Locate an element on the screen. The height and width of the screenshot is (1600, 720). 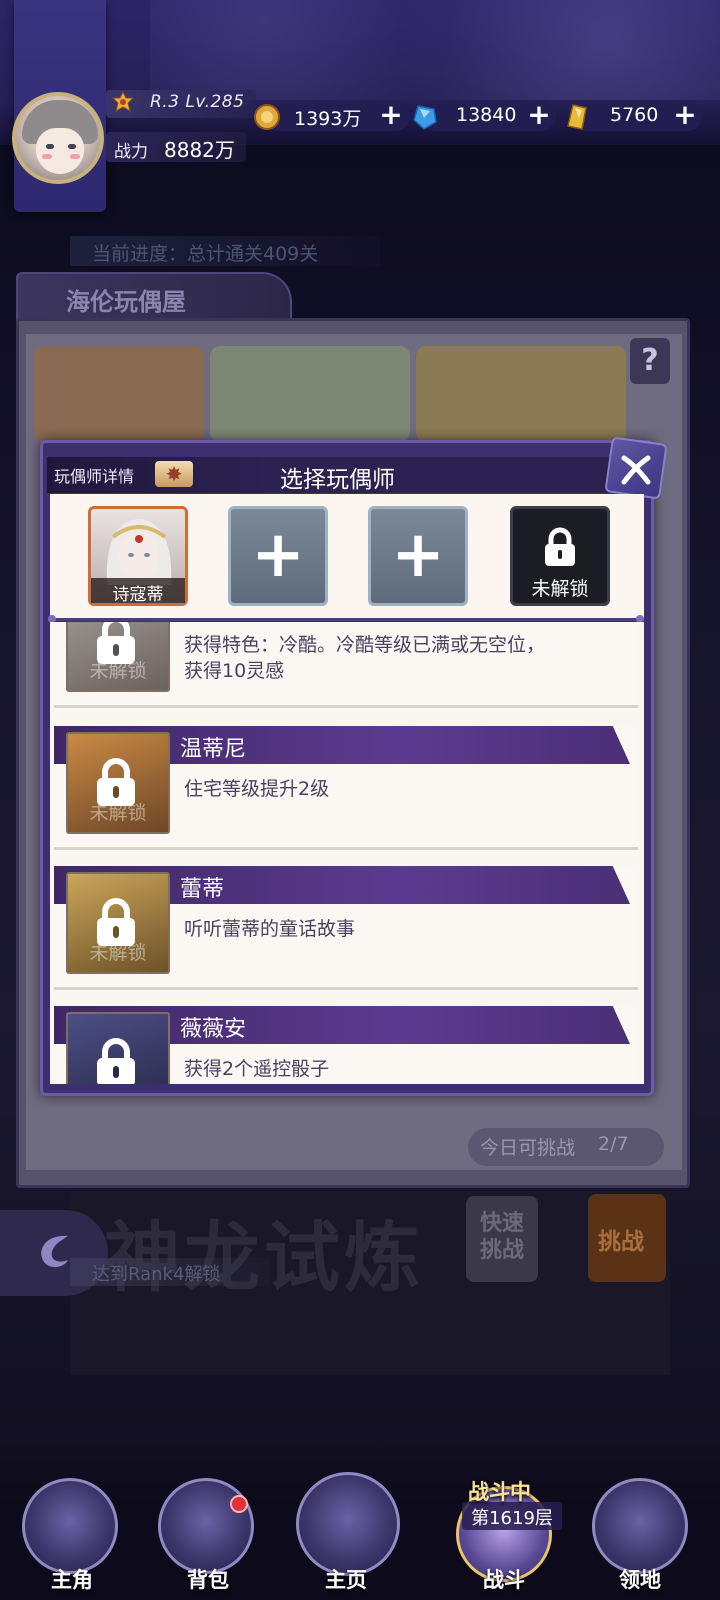
card-description: 听听蕾蒂的童话故事 is located at coordinates (270, 929).